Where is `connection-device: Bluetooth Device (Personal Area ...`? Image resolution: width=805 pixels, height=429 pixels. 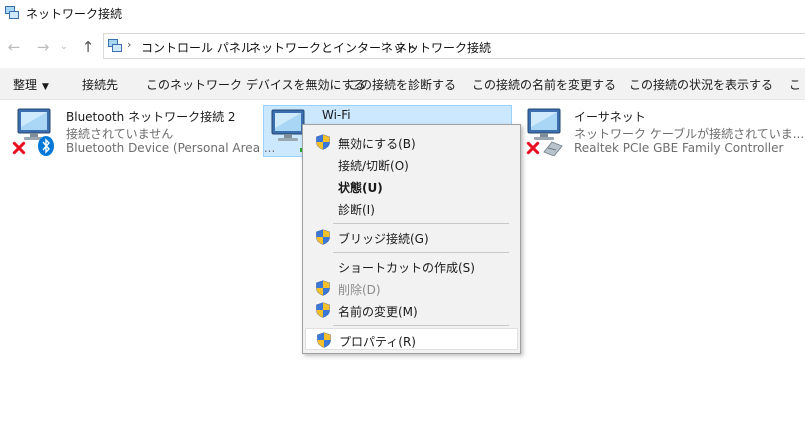 connection-device: Bluetooth Device (Personal Area ... is located at coordinates (171, 148).